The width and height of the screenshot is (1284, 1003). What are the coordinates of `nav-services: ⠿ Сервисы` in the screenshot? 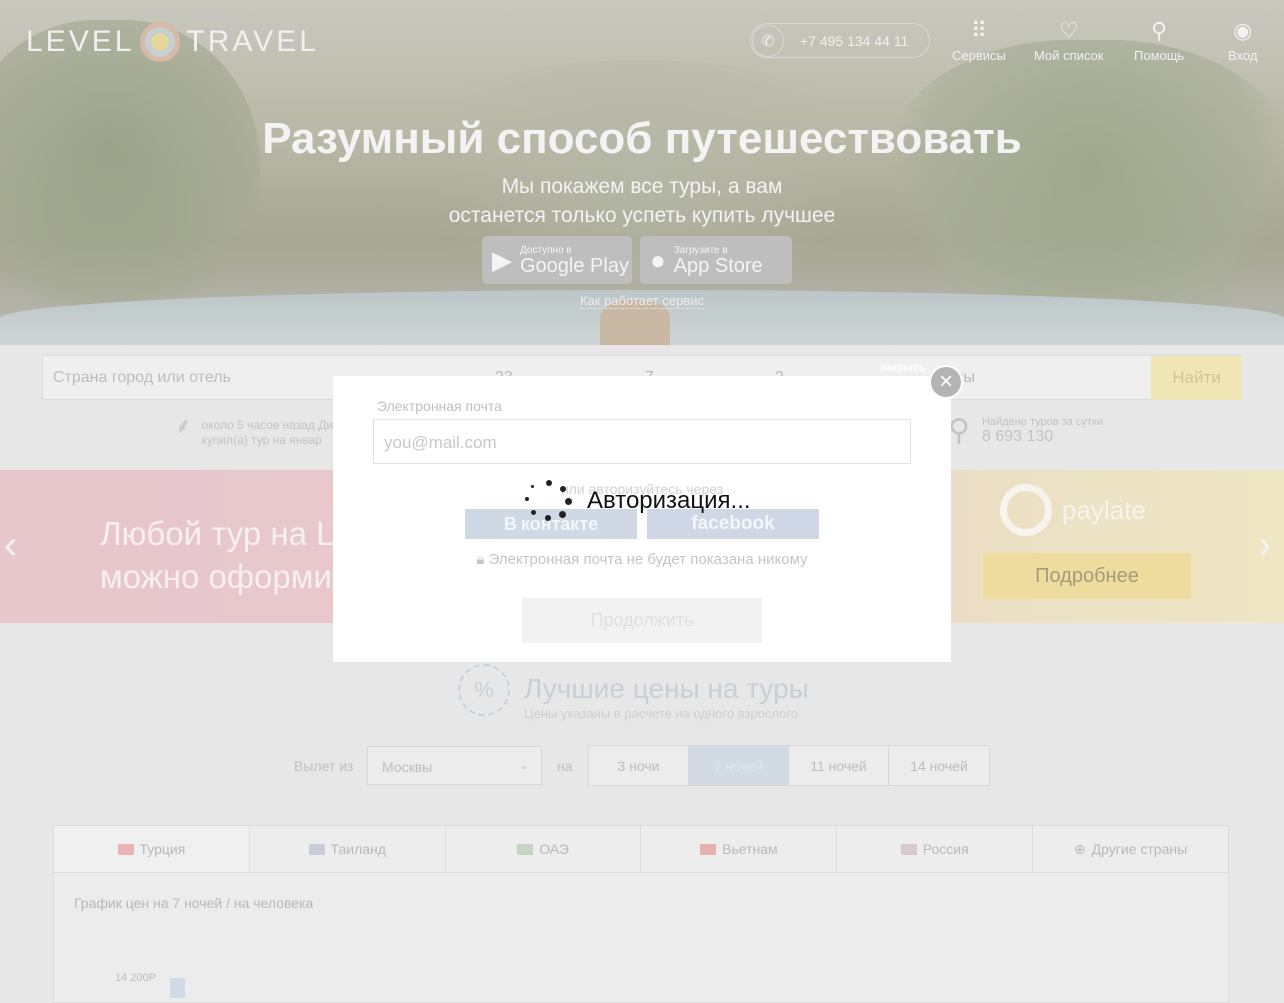 It's located at (979, 41).